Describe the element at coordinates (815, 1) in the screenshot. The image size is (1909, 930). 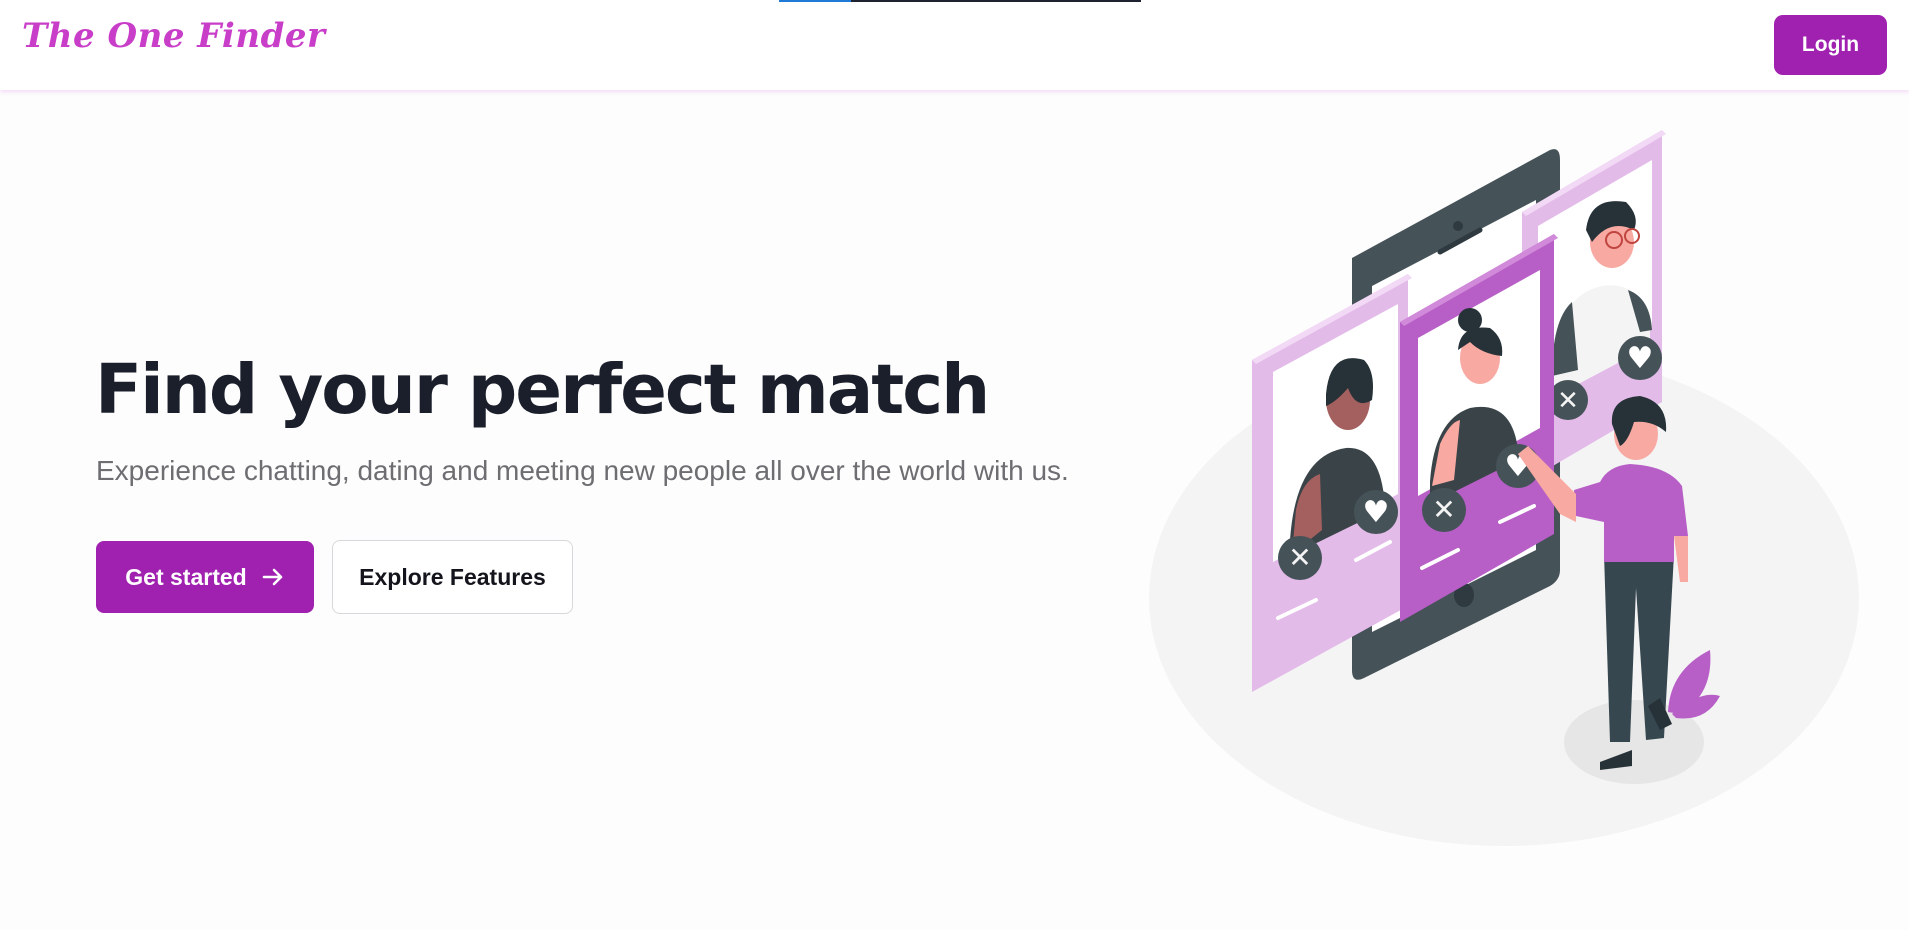
I see `page-progress-fill` at that location.